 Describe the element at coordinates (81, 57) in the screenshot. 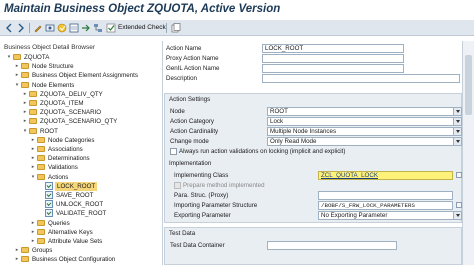

I see `tree-folder-item: ▾ ZQUOTA` at that location.